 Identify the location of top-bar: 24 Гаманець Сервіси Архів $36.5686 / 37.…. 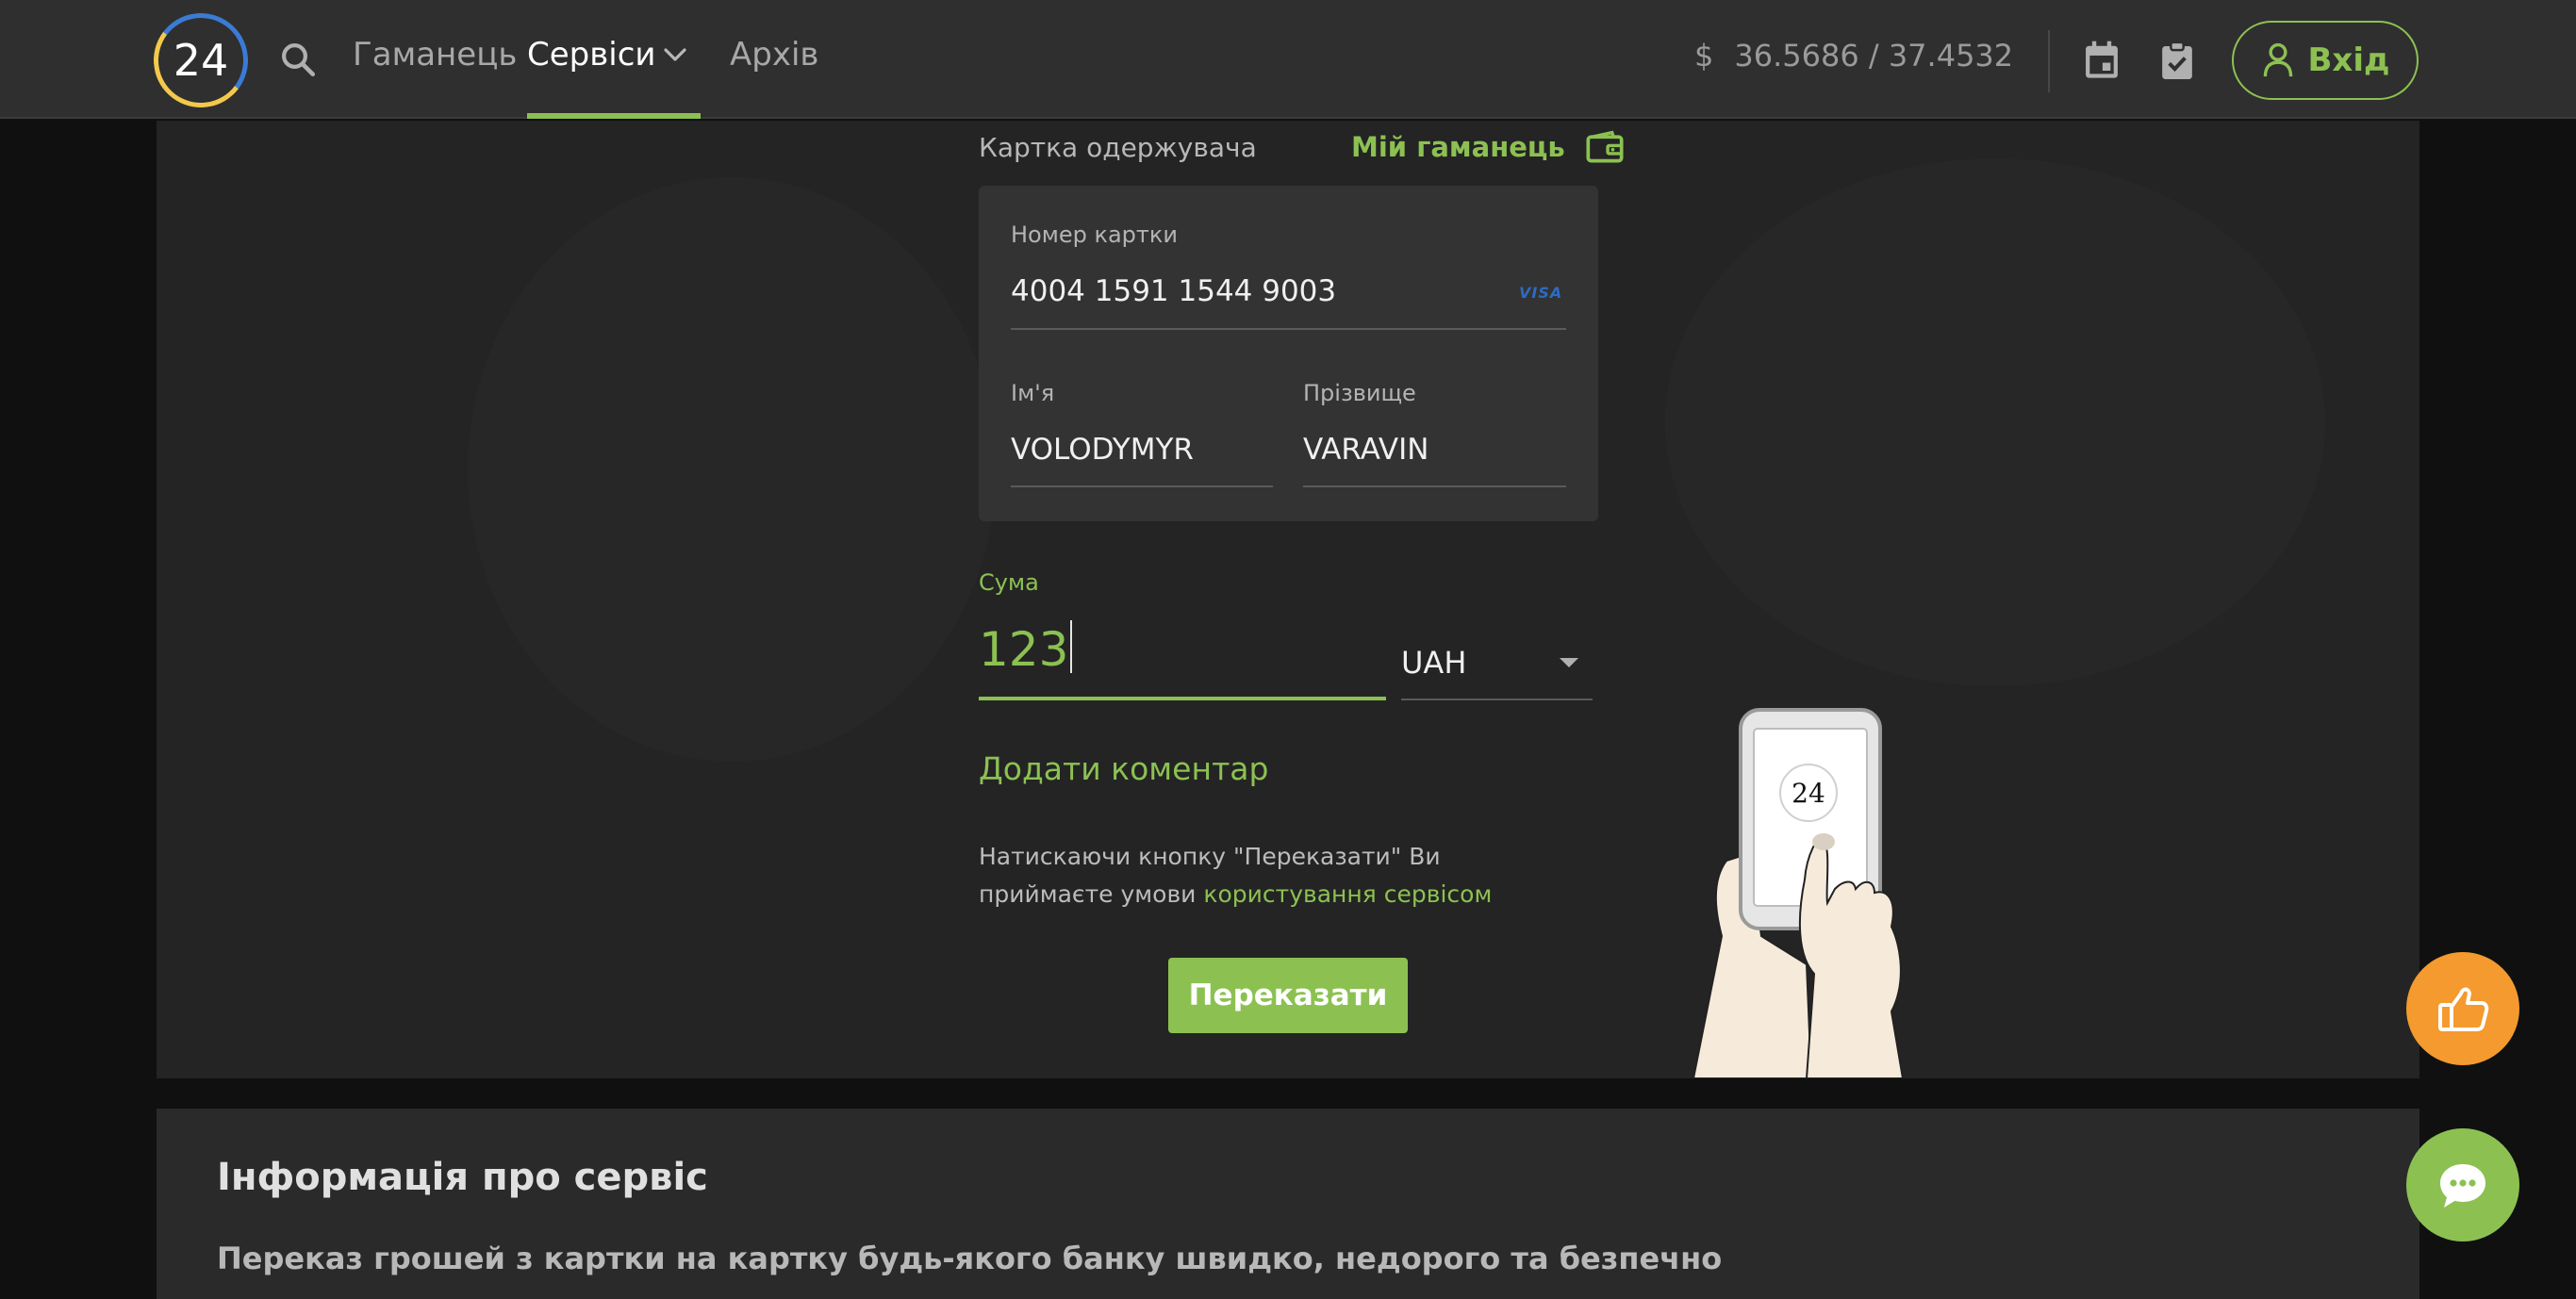
(1288, 59).